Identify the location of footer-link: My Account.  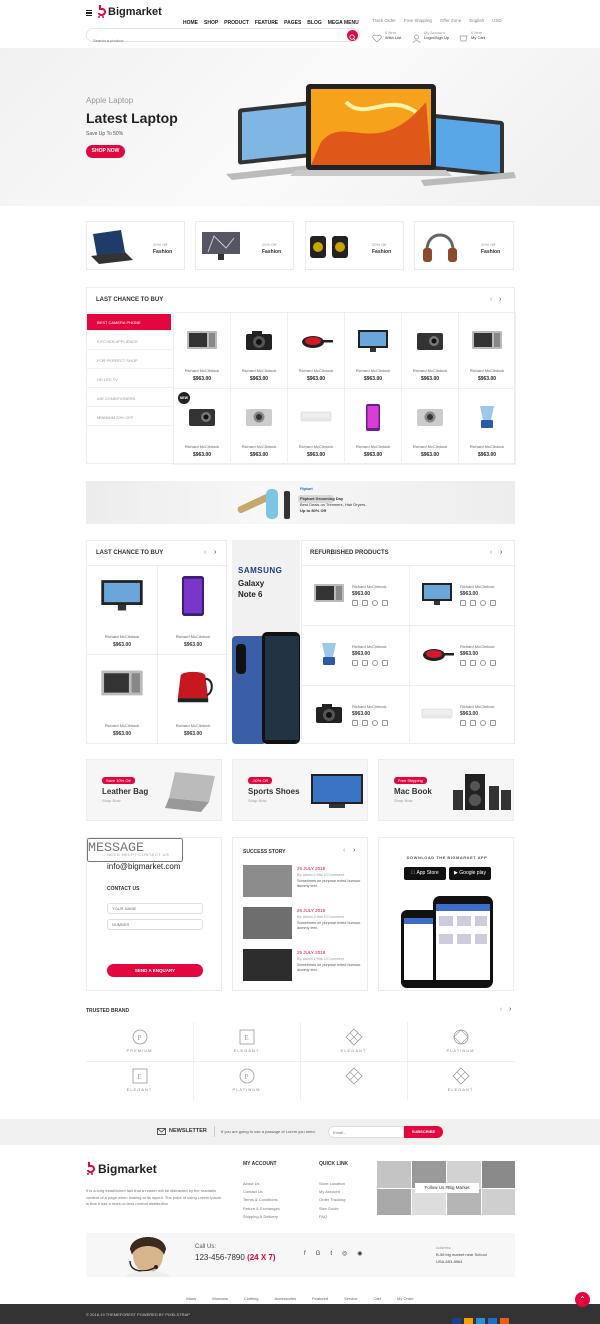
(332, 1191).